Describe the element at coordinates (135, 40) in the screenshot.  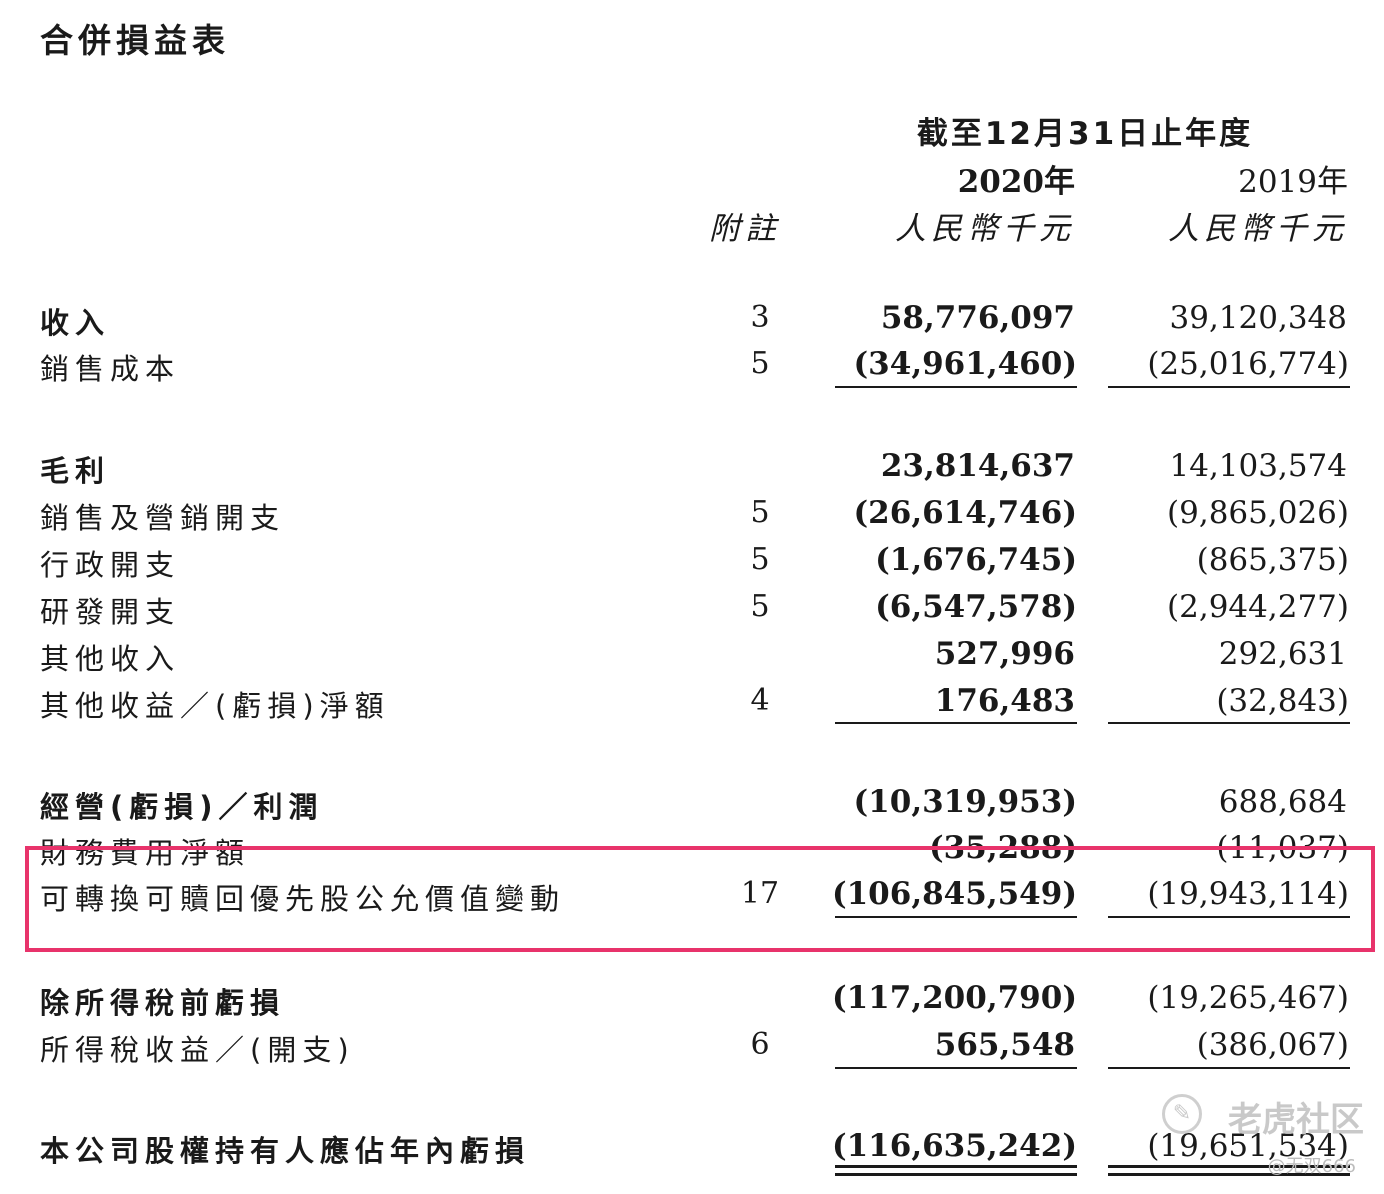
I see `statement-title: 合併損益表` at that location.